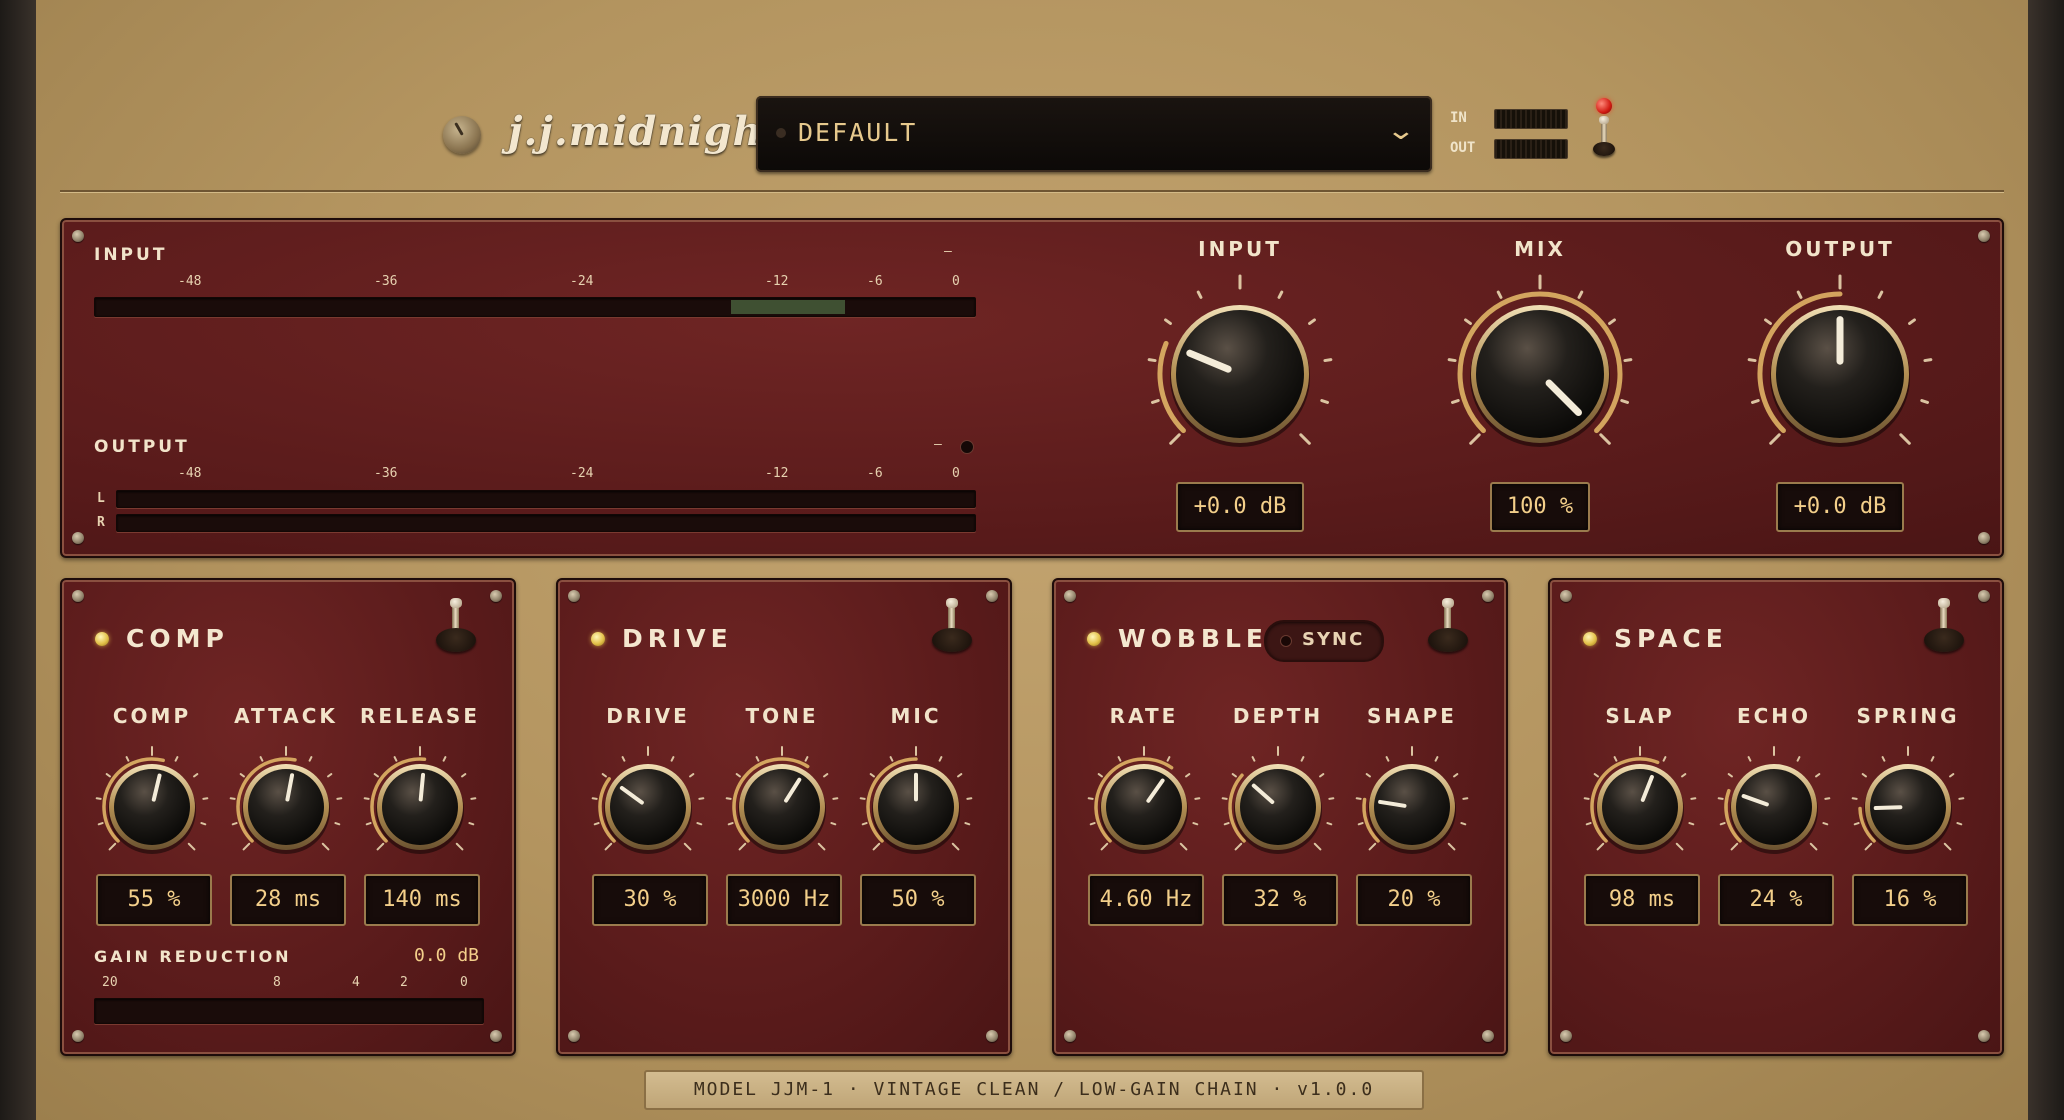  What do you see at coordinates (784, 900) in the screenshot?
I see `drive-knob-readout: 3000 Hz` at bounding box center [784, 900].